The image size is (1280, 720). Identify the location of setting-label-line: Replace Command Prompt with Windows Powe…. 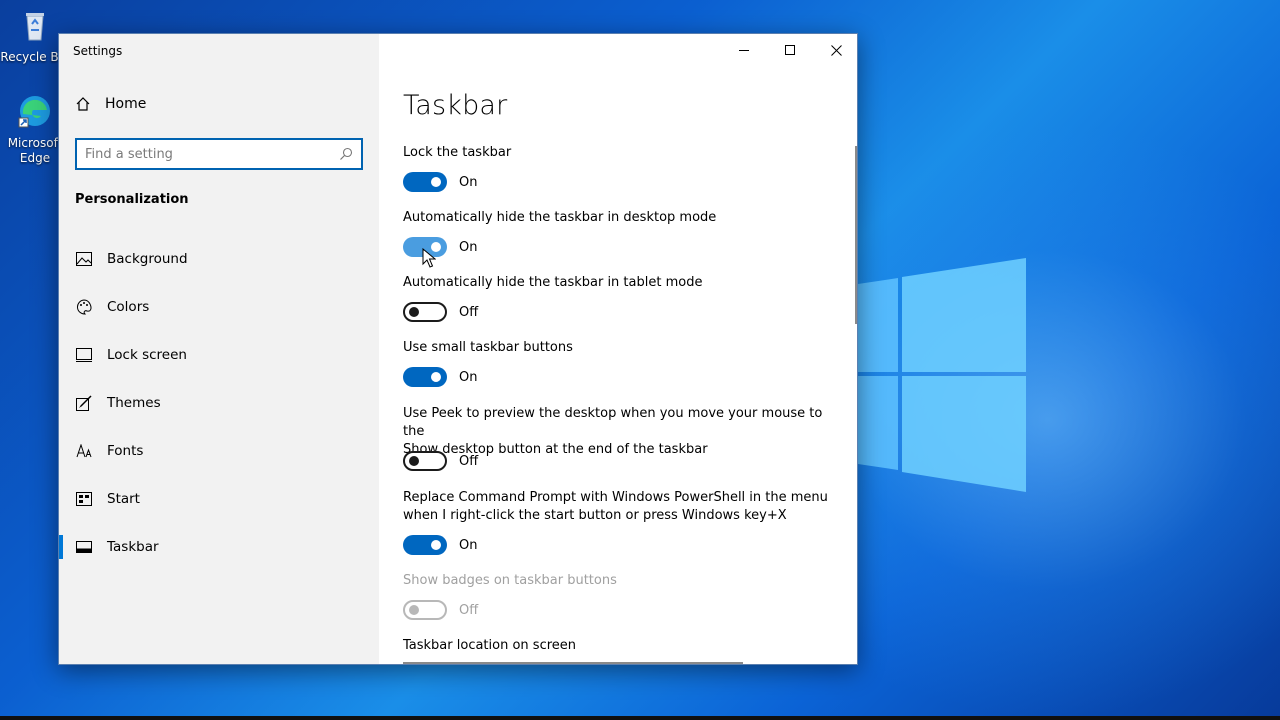
(615, 497).